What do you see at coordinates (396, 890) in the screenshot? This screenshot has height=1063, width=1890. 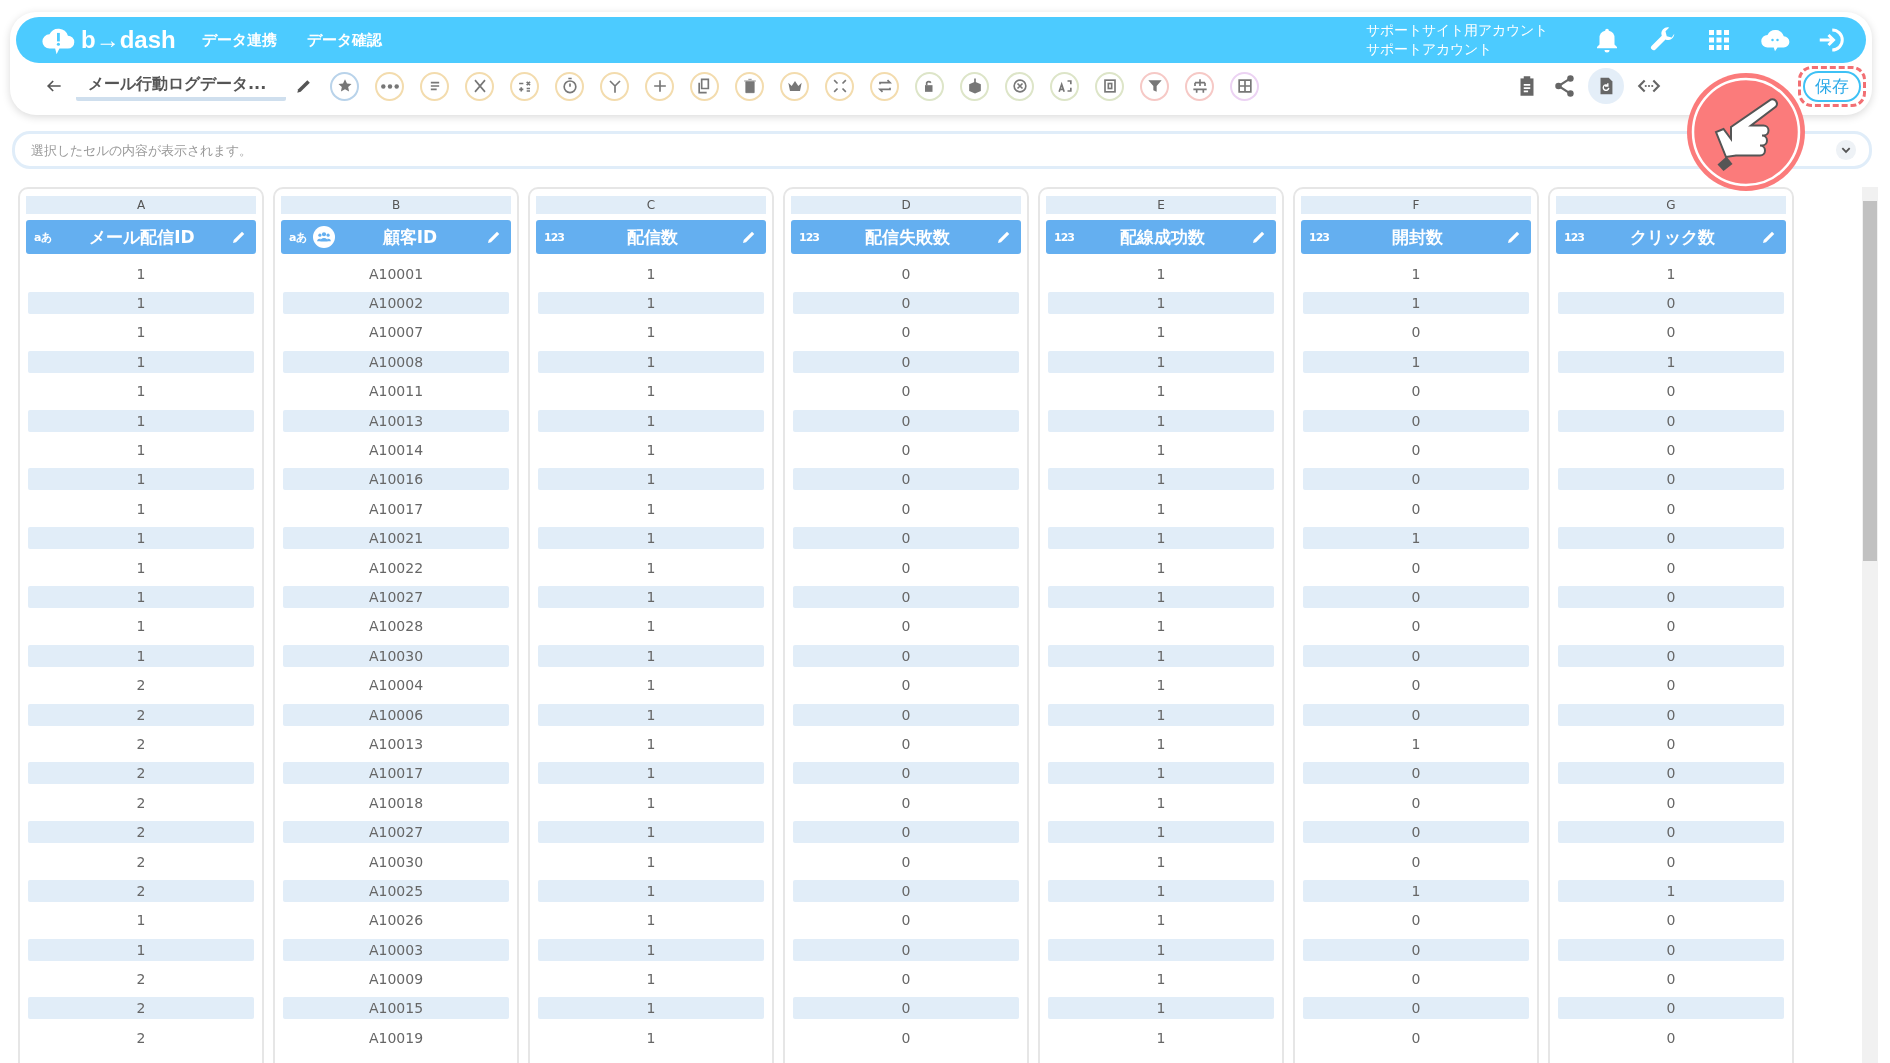 I see `table-cell: A10025` at bounding box center [396, 890].